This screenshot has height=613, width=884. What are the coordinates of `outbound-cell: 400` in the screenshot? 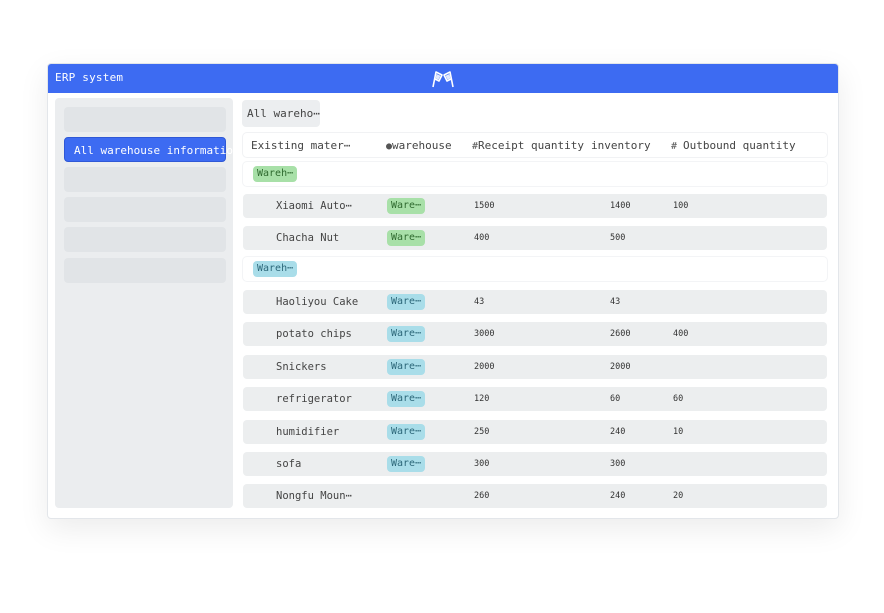 It's located at (681, 334).